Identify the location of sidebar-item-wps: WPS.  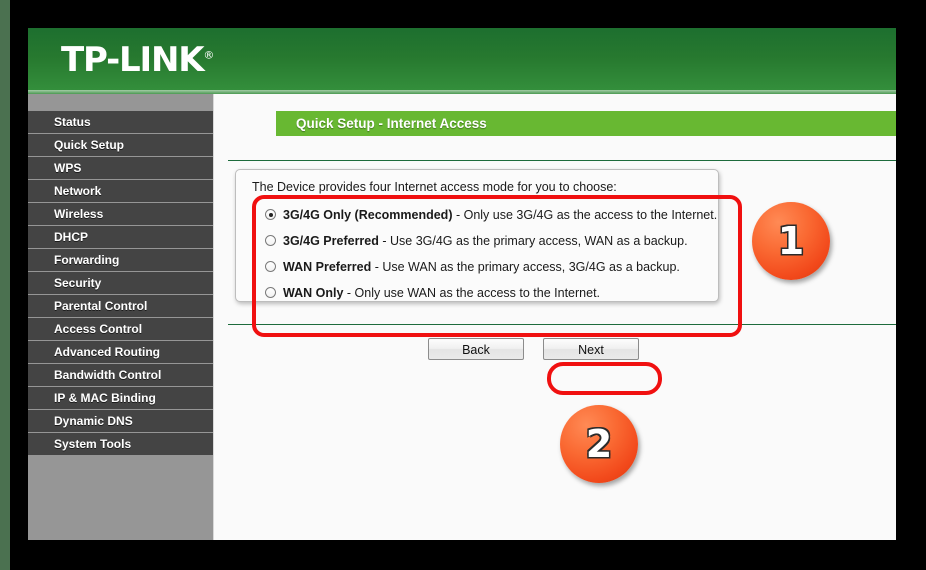
(120, 168).